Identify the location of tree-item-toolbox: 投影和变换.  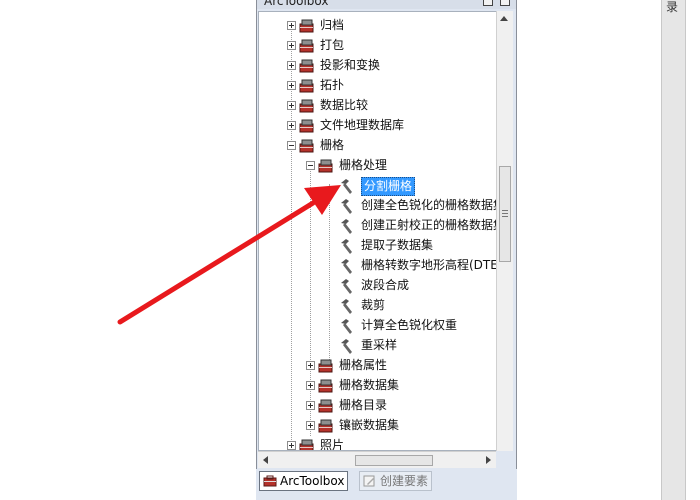
(385, 65).